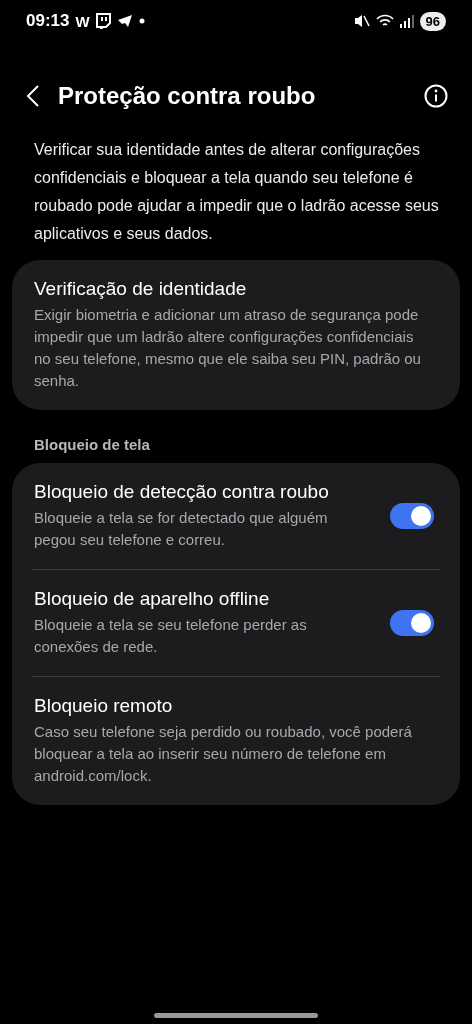 The image size is (472, 1024). I want to click on chat-bubble-icon, so click(103, 21).